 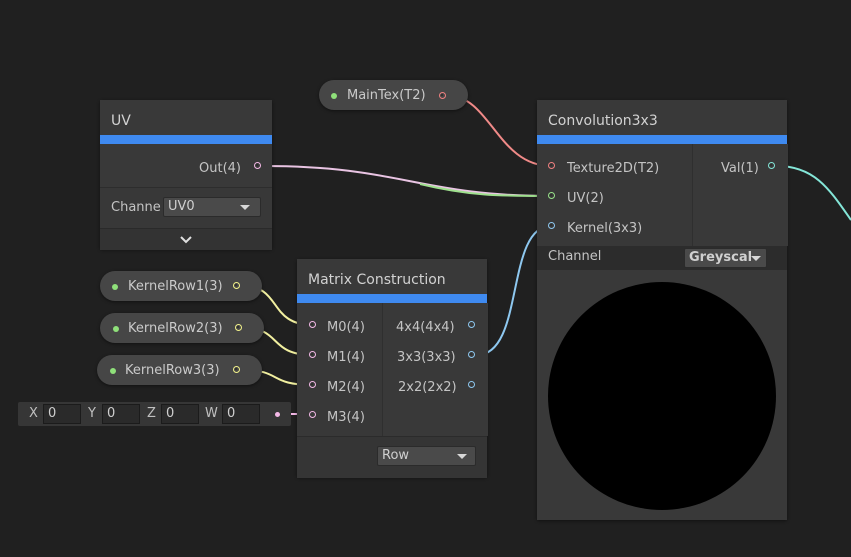 What do you see at coordinates (346, 387) in the screenshot?
I see `m2-input-label: M2(4)` at bounding box center [346, 387].